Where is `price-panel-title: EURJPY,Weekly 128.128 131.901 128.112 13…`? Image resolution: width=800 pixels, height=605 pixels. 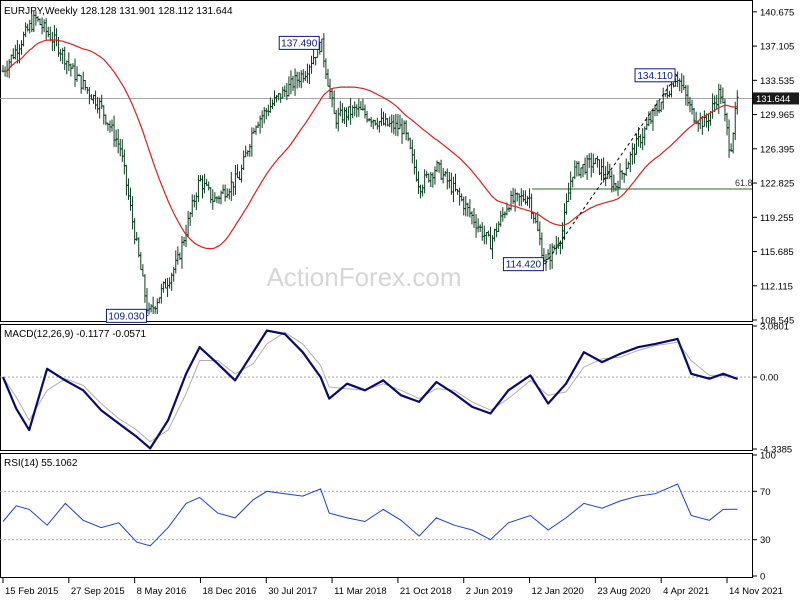 price-panel-title: EURJPY,Weekly 128.128 131.901 128.112 13… is located at coordinates (118, 11).